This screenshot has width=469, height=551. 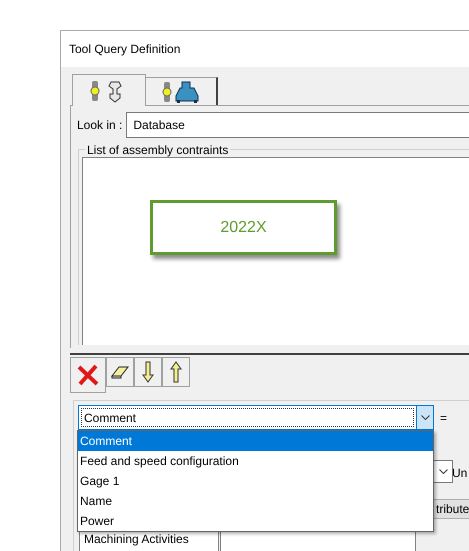 I want to click on dropdown-option: Comment, so click(x=255, y=441).